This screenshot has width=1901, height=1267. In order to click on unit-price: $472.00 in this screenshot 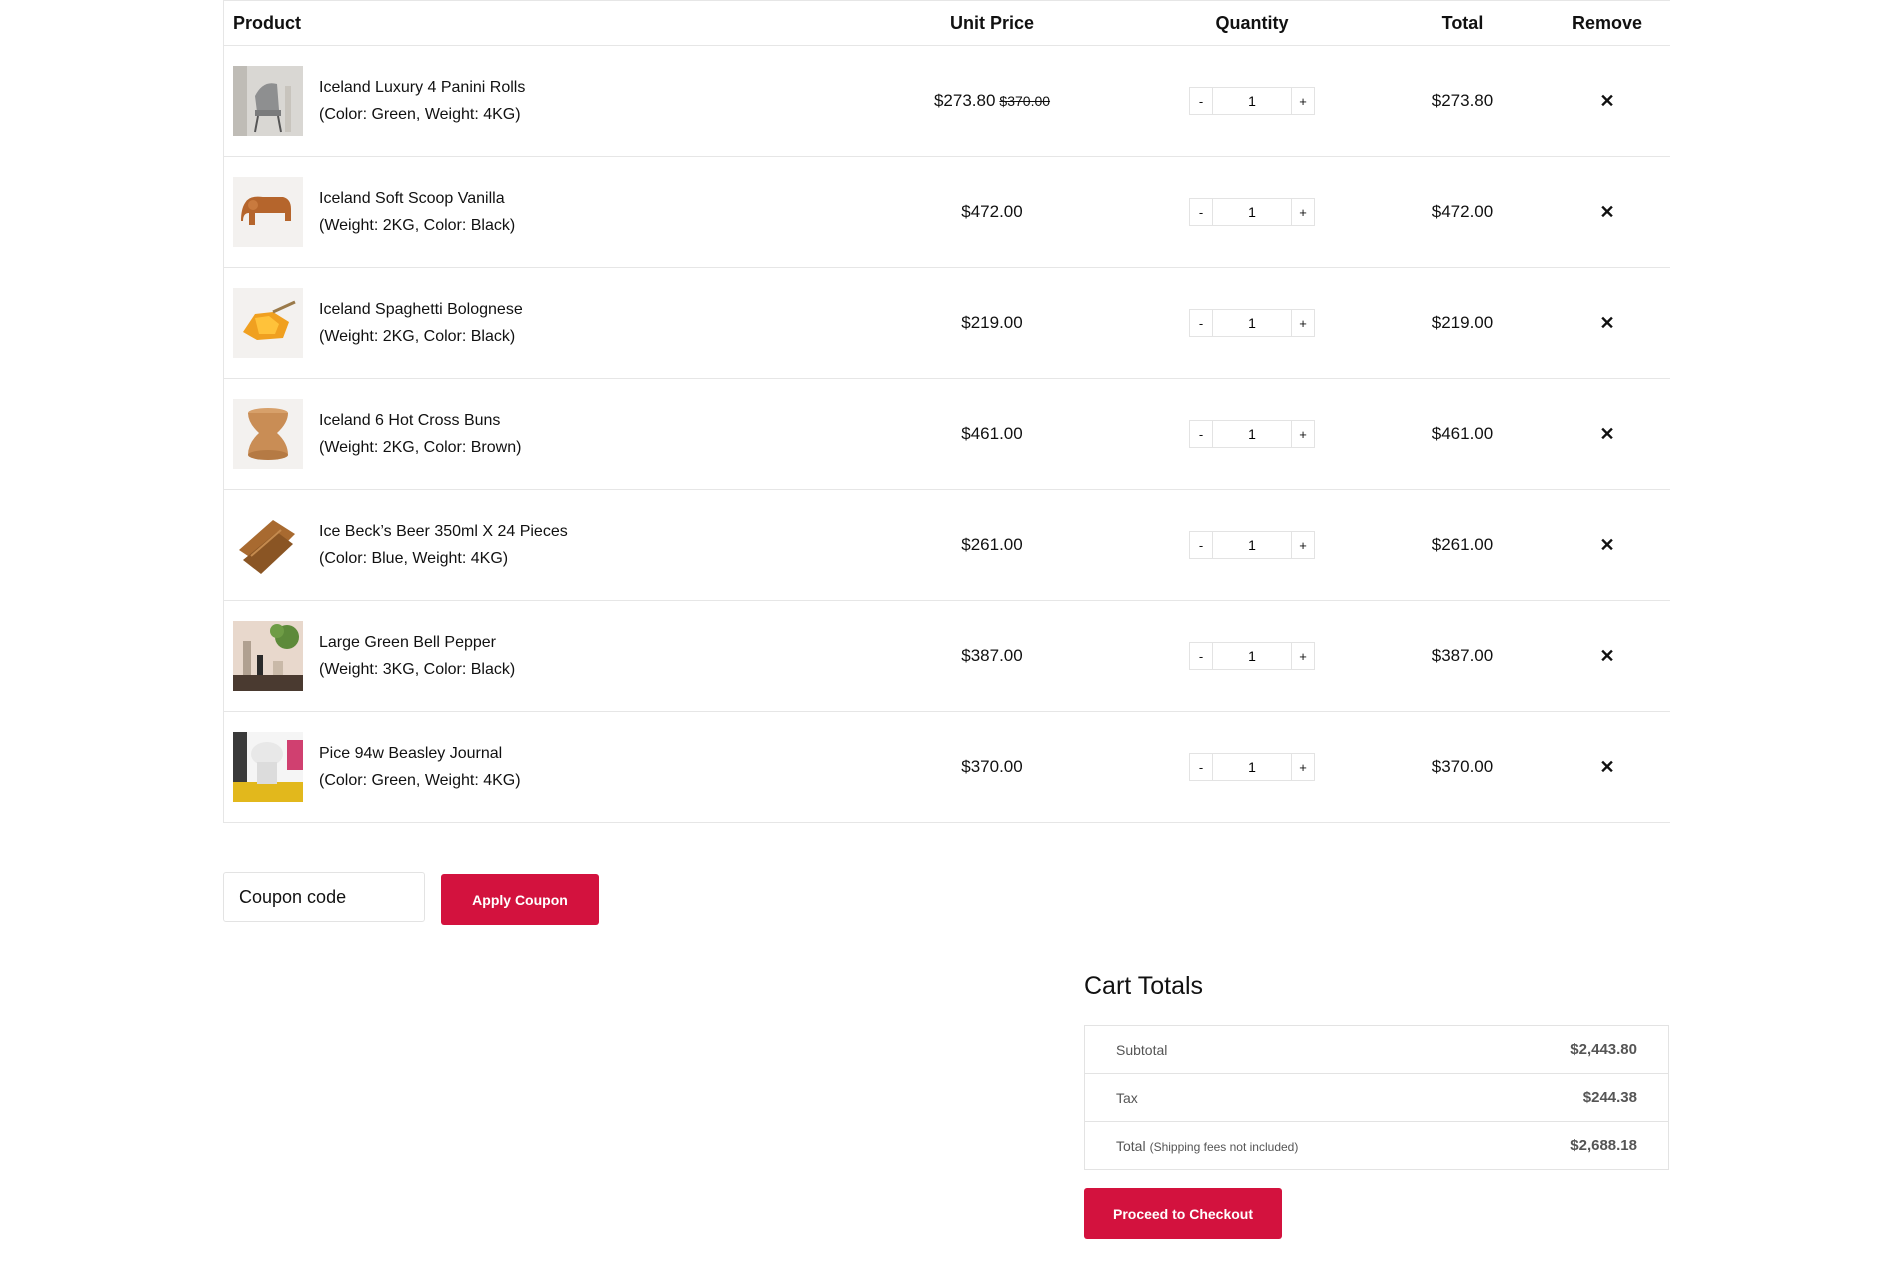, I will do `click(992, 212)`.